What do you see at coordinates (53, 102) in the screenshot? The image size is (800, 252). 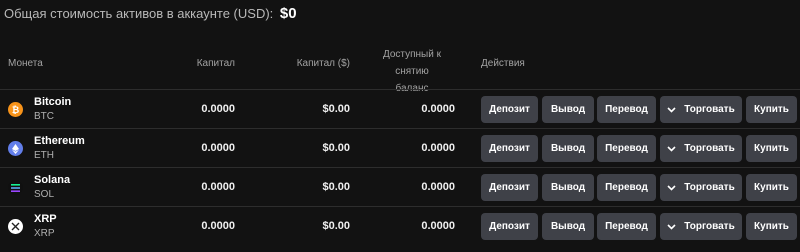 I see `coin-name: Bitcoin` at bounding box center [53, 102].